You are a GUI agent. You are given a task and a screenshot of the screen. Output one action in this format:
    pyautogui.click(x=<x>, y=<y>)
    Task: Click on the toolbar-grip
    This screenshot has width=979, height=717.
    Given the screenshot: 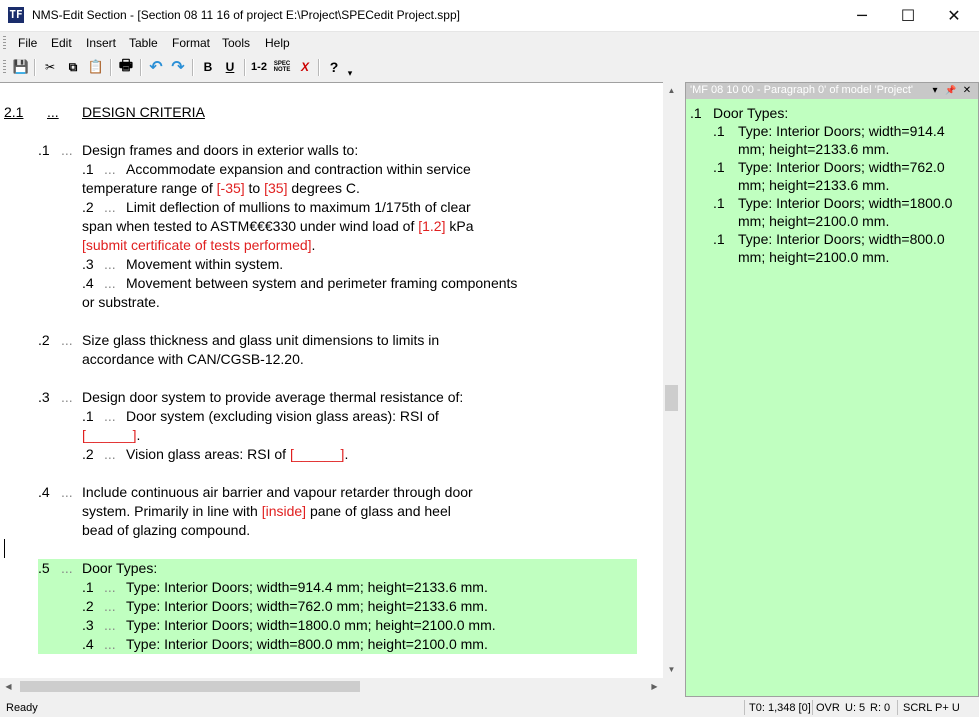 What is the action you would take?
    pyautogui.click(x=4, y=66)
    